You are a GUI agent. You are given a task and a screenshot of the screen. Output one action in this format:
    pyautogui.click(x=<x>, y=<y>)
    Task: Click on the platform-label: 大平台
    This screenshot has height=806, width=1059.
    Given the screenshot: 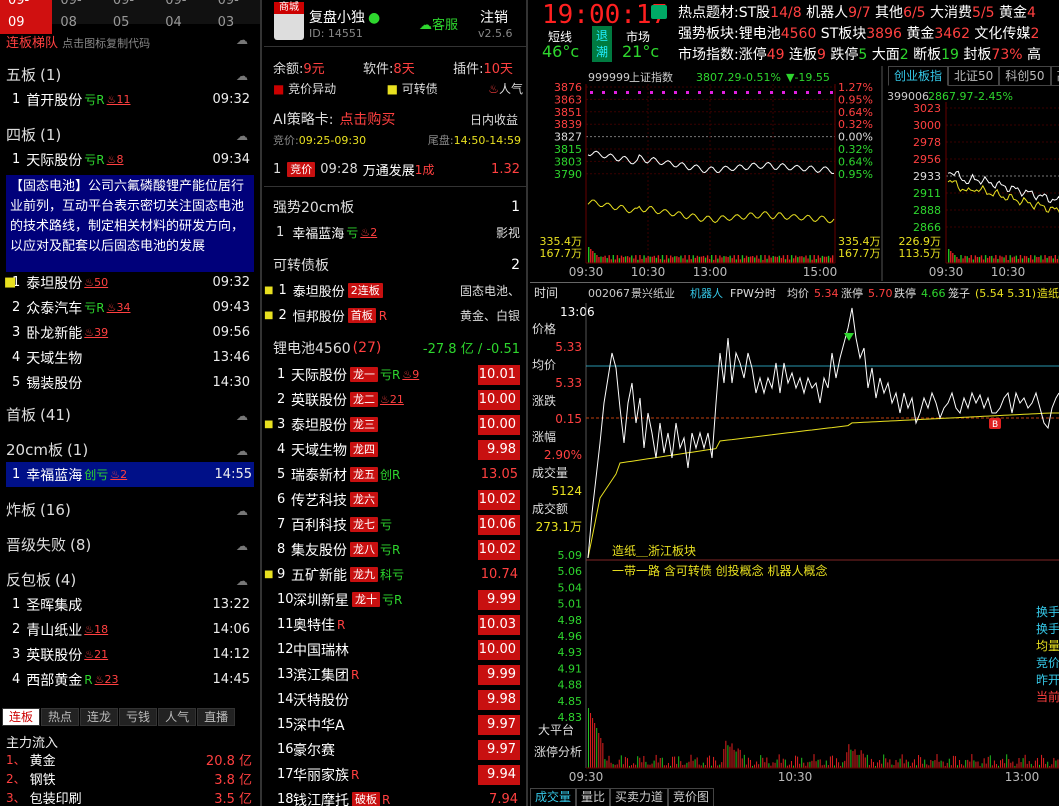 What is the action you would take?
    pyautogui.click(x=556, y=729)
    